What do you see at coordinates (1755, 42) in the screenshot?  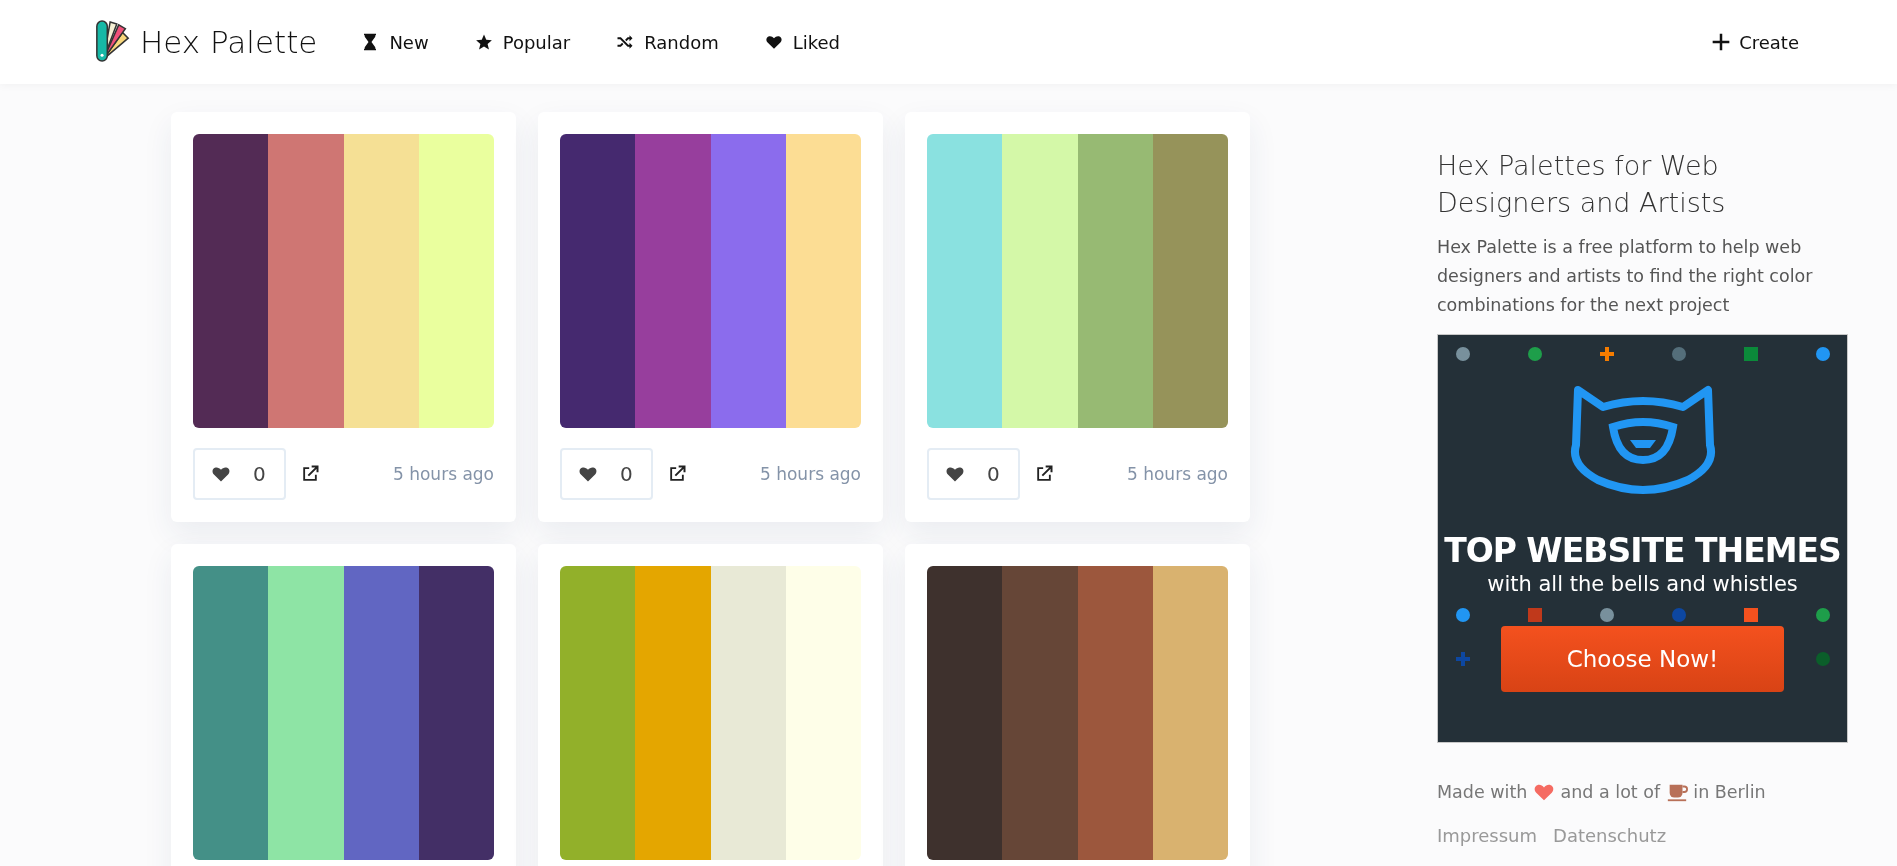 I see `create-button: Create` at bounding box center [1755, 42].